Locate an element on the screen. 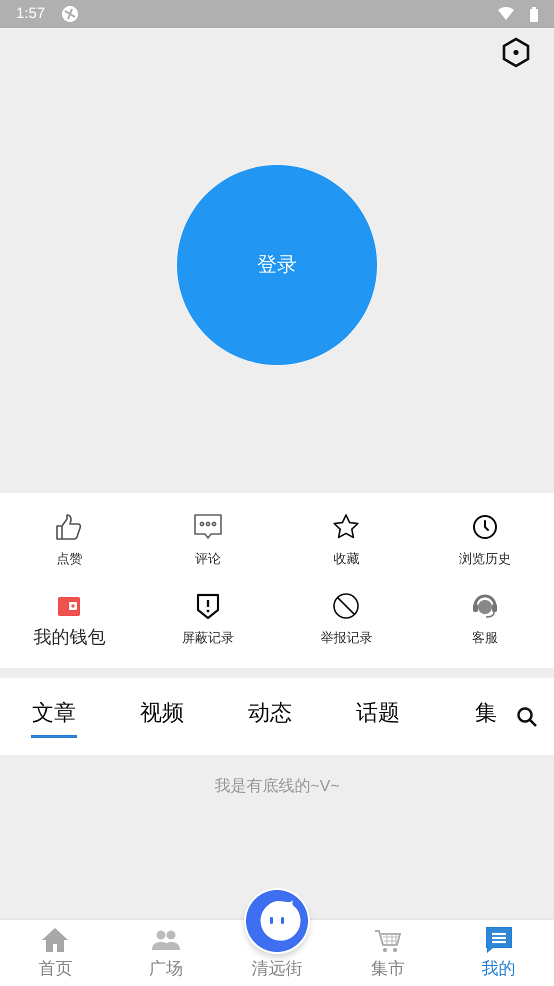  shortcut-item: 点赞 is located at coordinates (69, 550).